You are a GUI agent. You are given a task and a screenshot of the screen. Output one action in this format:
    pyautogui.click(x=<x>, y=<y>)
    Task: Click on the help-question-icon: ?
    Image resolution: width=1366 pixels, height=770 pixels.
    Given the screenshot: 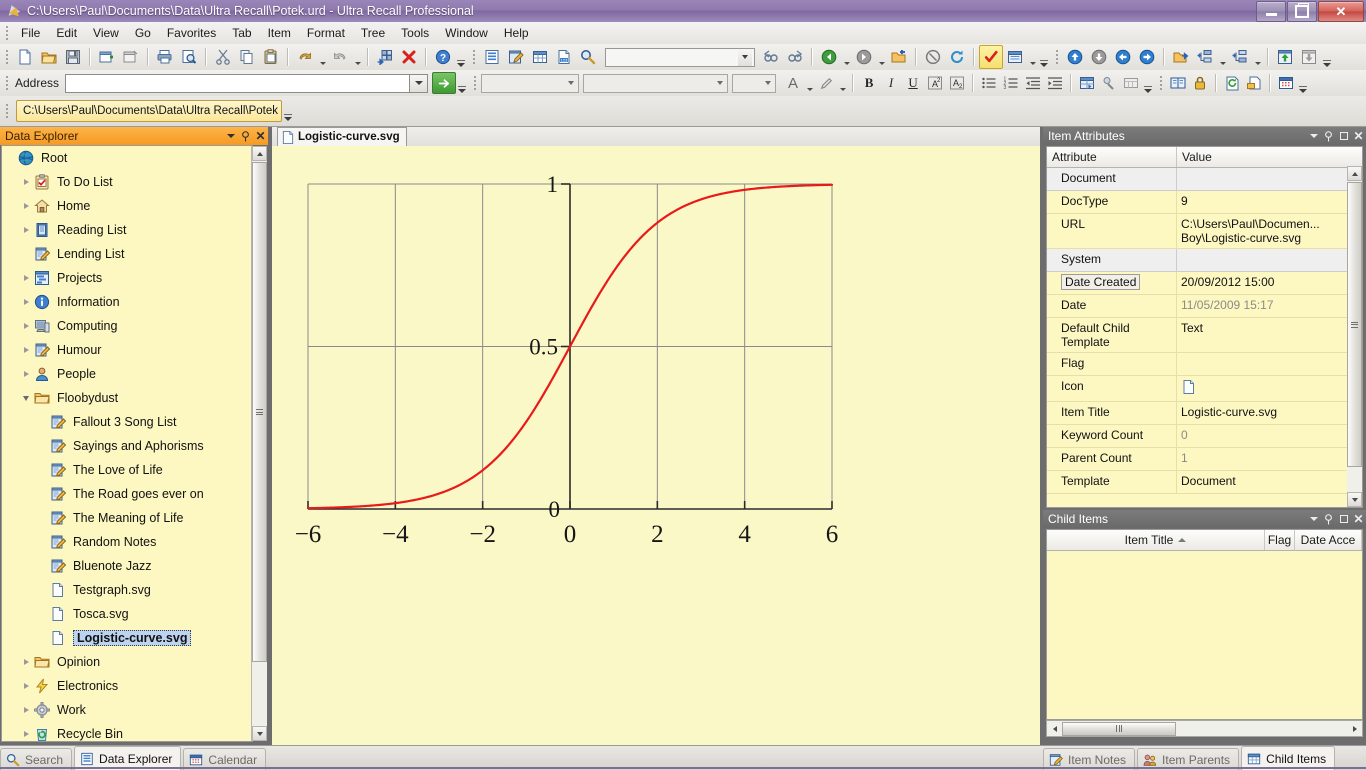 What is the action you would take?
    pyautogui.click(x=443, y=57)
    